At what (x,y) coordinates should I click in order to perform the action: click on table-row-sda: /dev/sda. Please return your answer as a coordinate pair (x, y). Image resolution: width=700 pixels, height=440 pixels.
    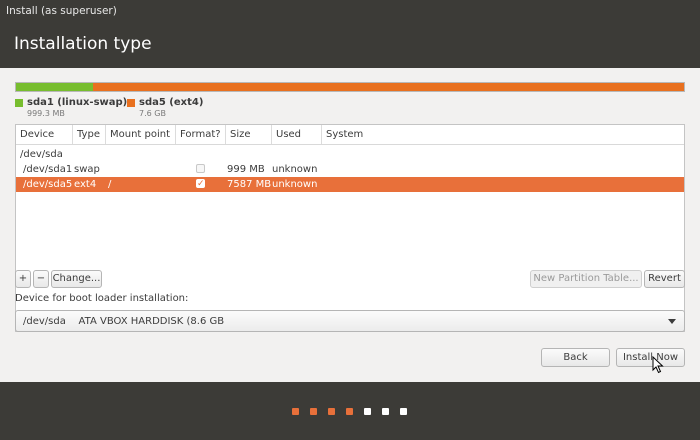
    Looking at the image, I should click on (350, 154).